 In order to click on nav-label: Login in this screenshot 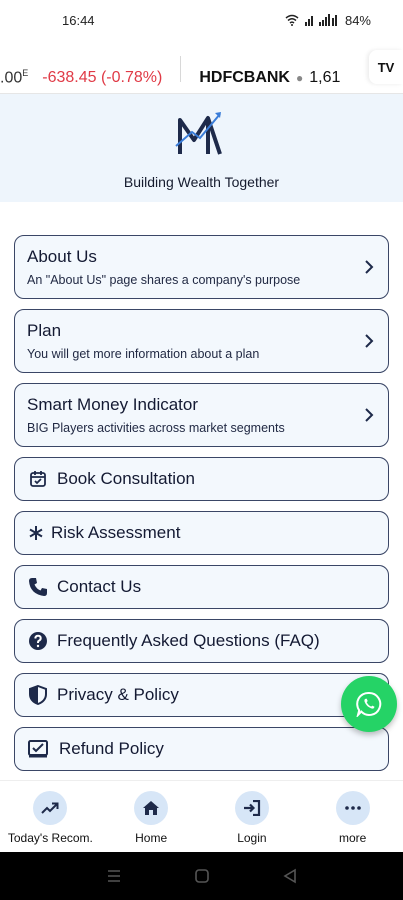, I will do `click(252, 838)`.